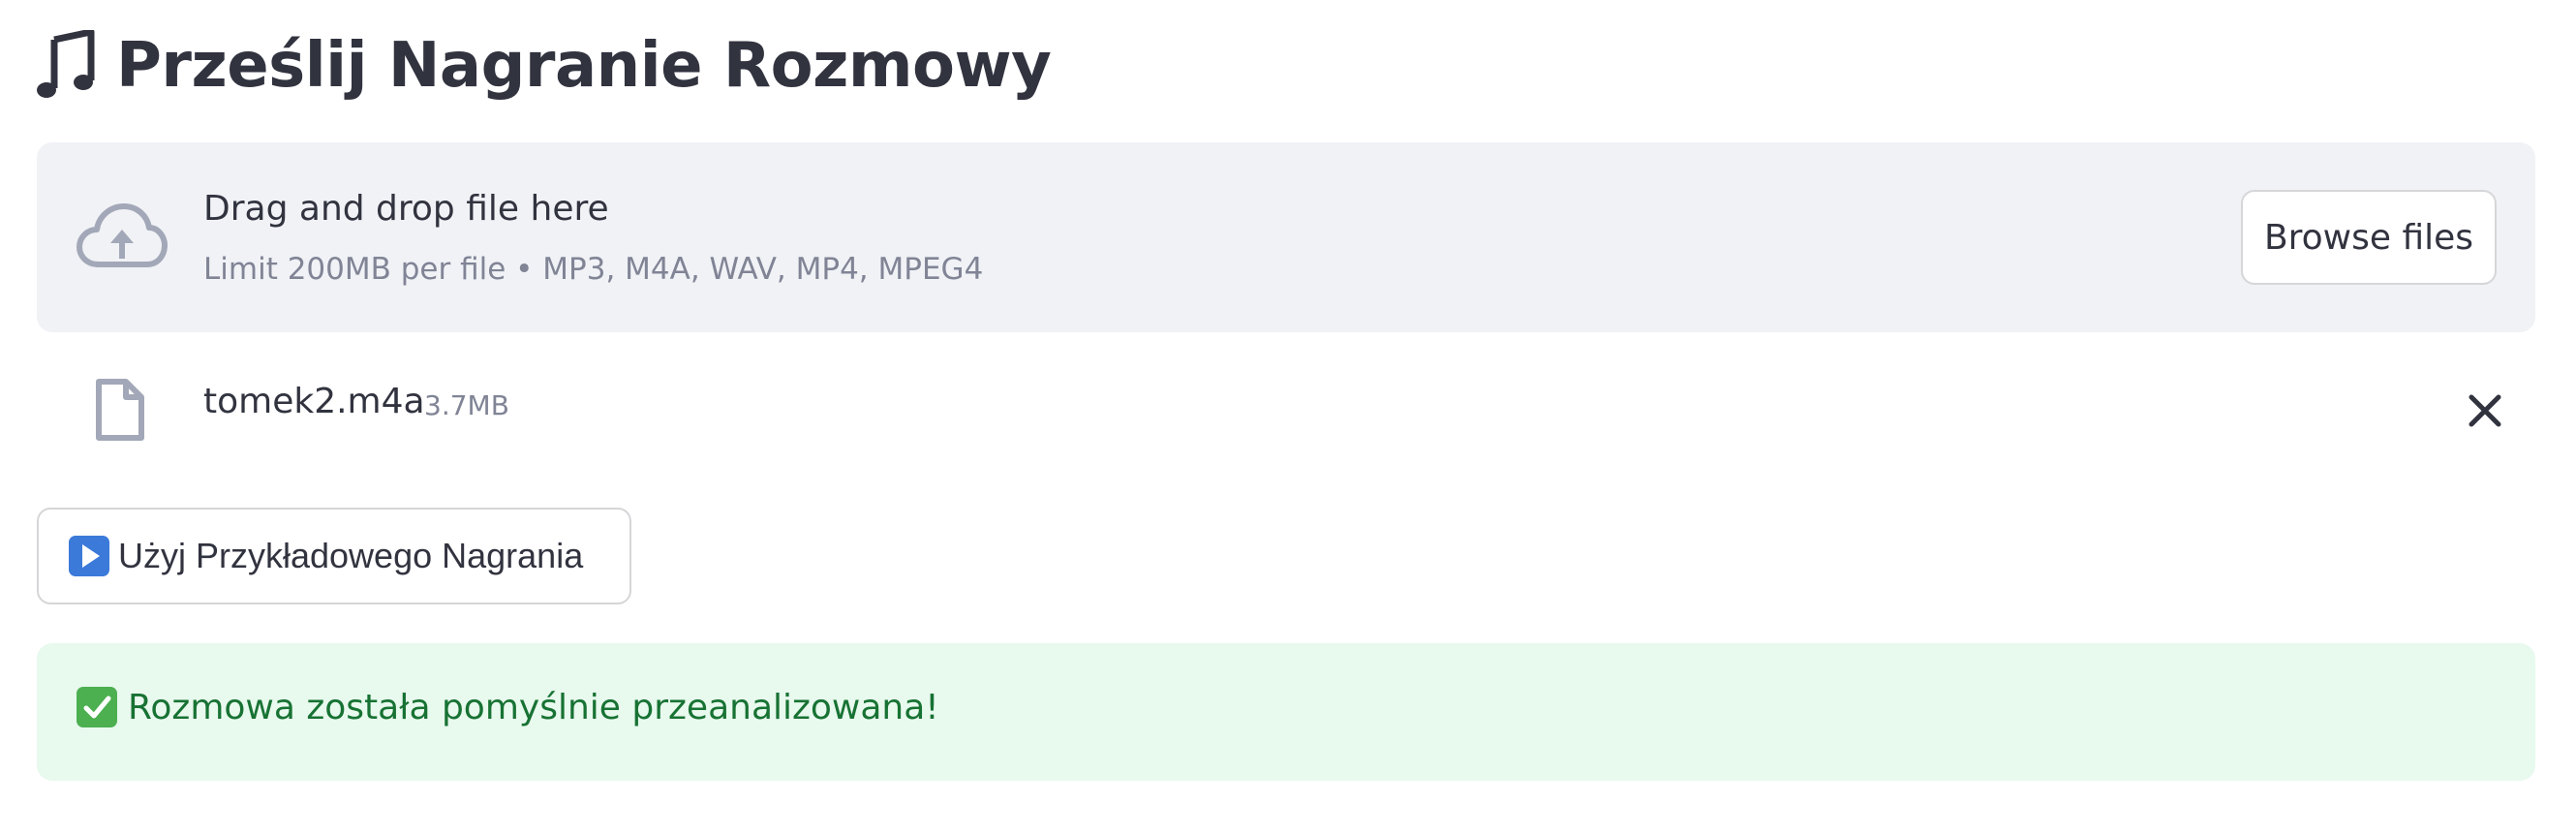  I want to click on sample-button-label: Użyj Przykładowego Nagrania, so click(351, 555).